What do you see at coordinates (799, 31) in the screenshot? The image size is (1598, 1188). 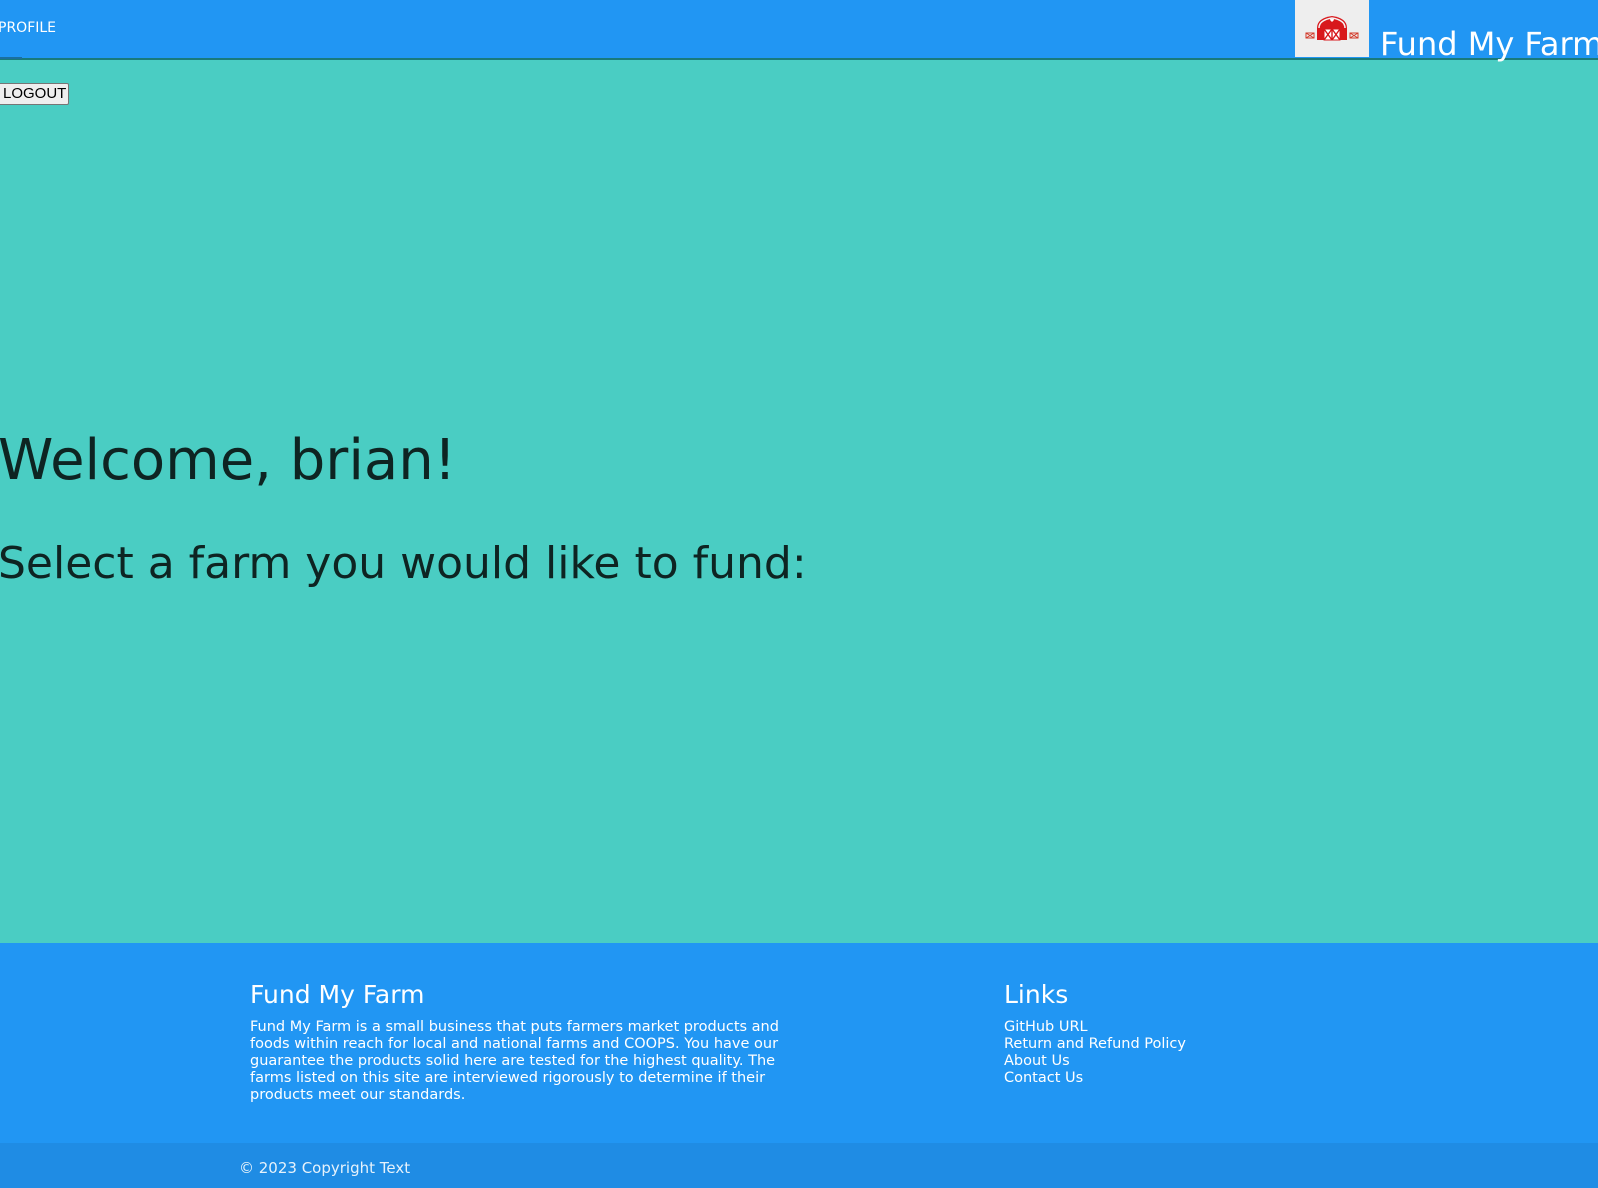 I see `top-navbar: PROFILE Fund My Farm` at bounding box center [799, 31].